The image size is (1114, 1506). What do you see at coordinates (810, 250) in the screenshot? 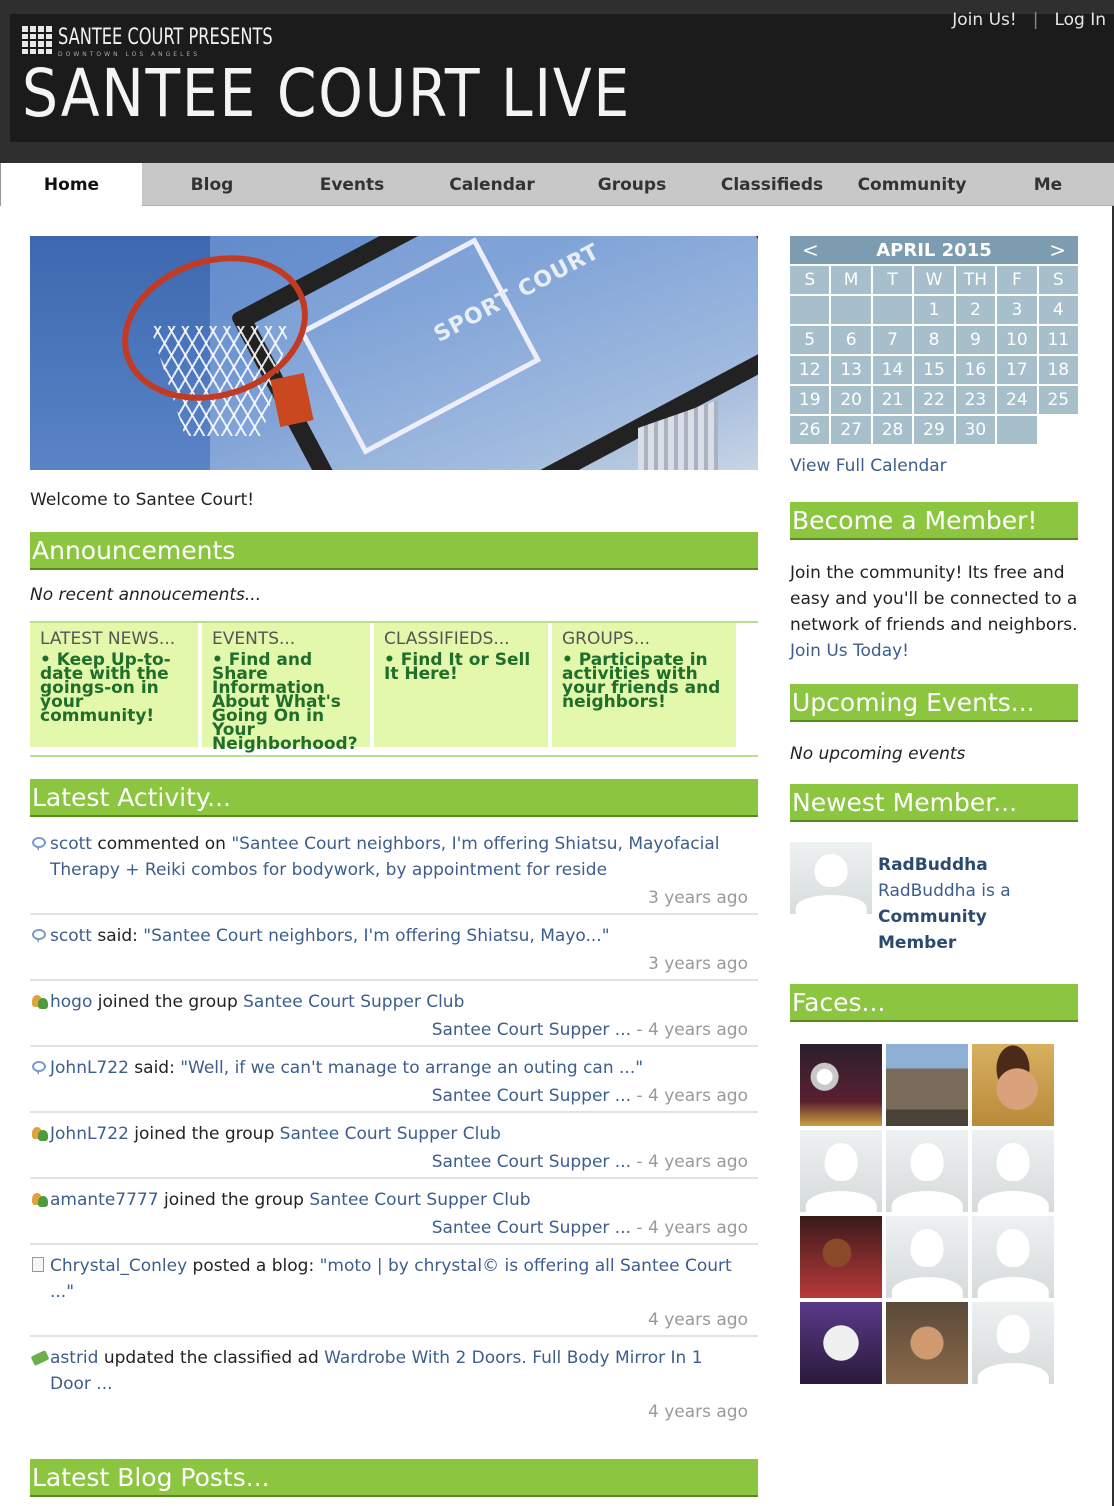
I see `prev-month-button: <` at bounding box center [810, 250].